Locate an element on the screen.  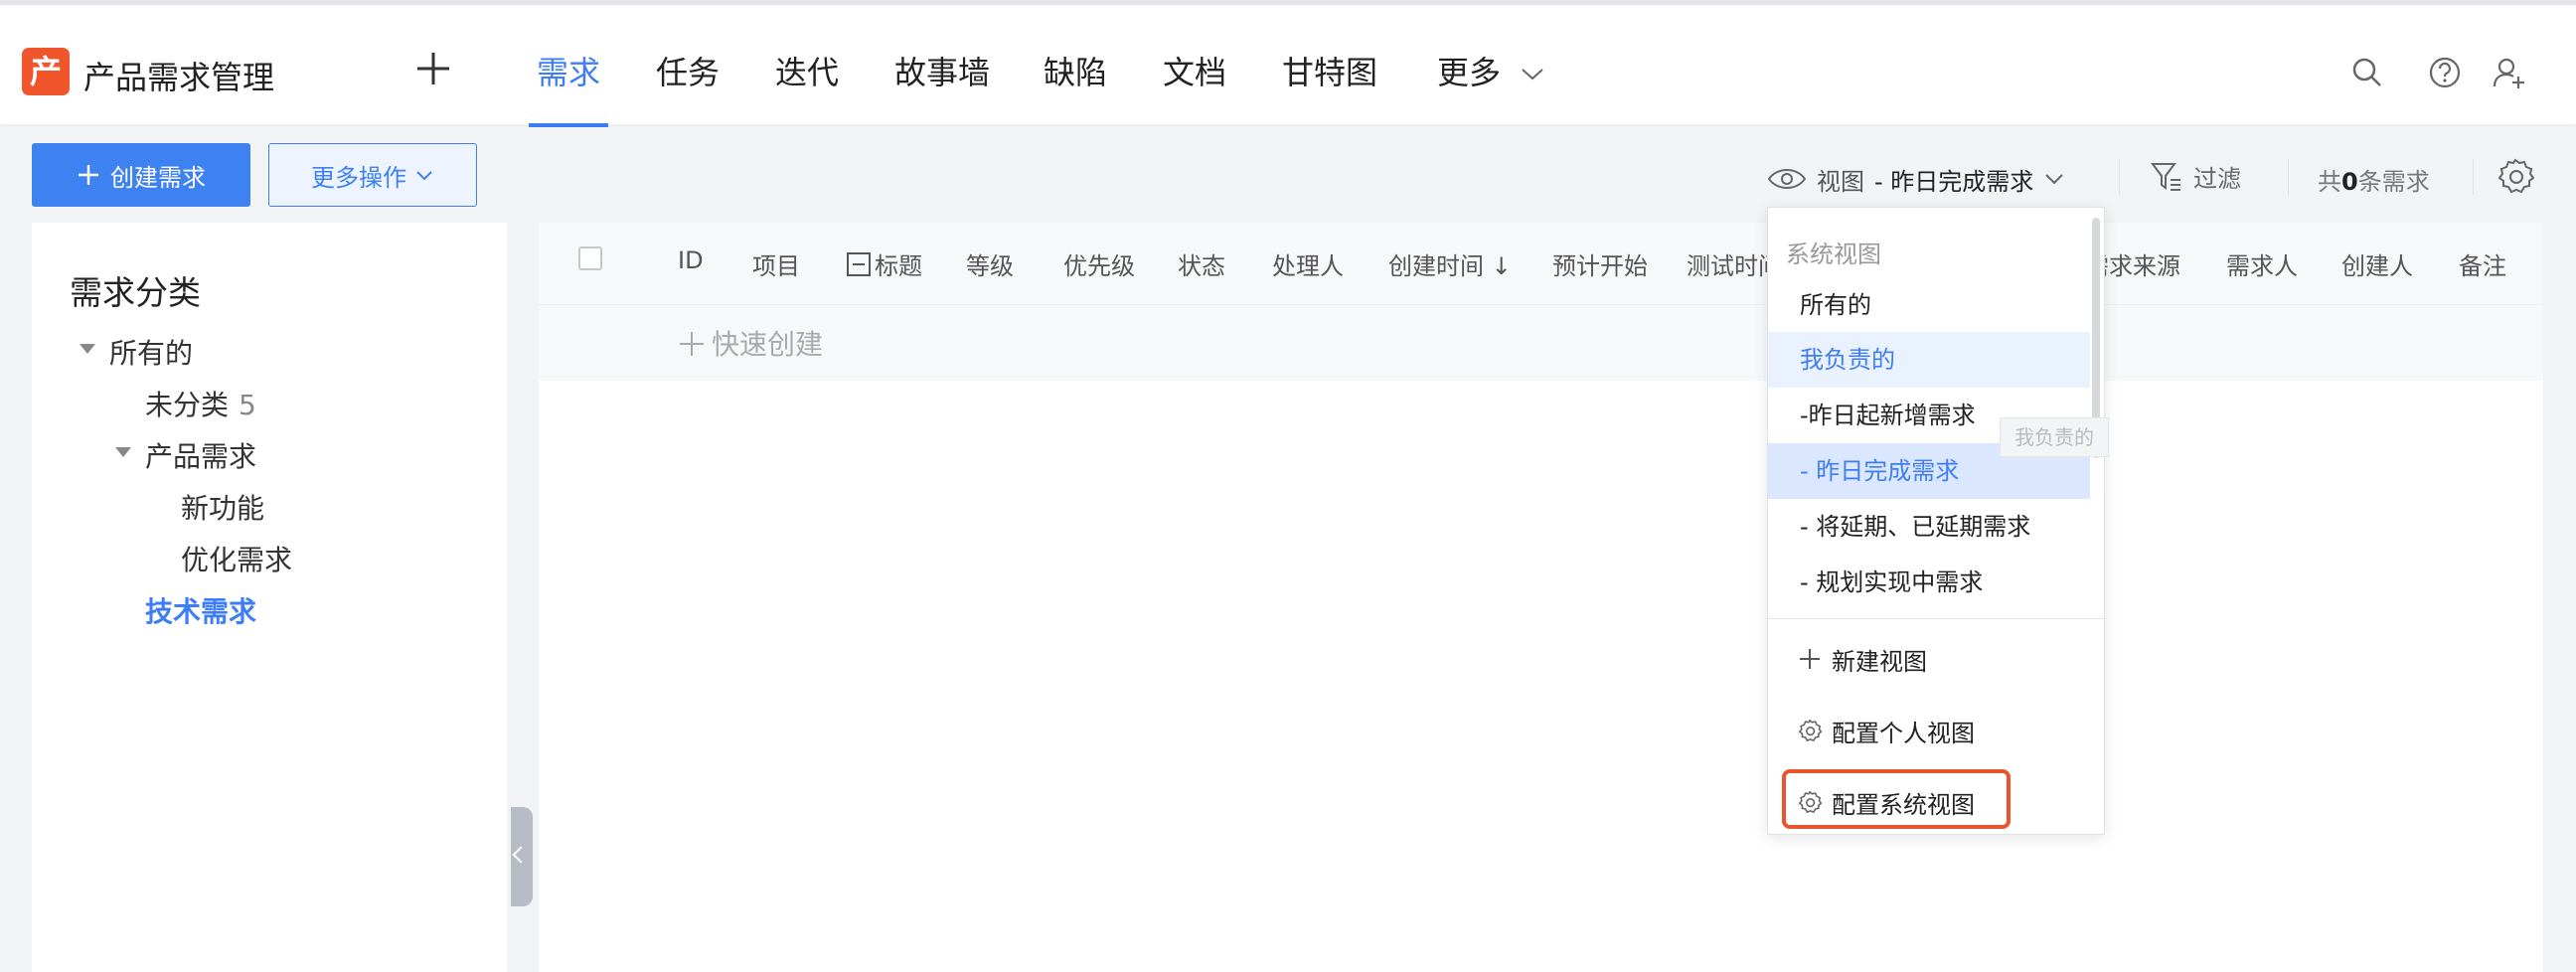
more-actions-button: 更多操作 is located at coordinates (372, 175).